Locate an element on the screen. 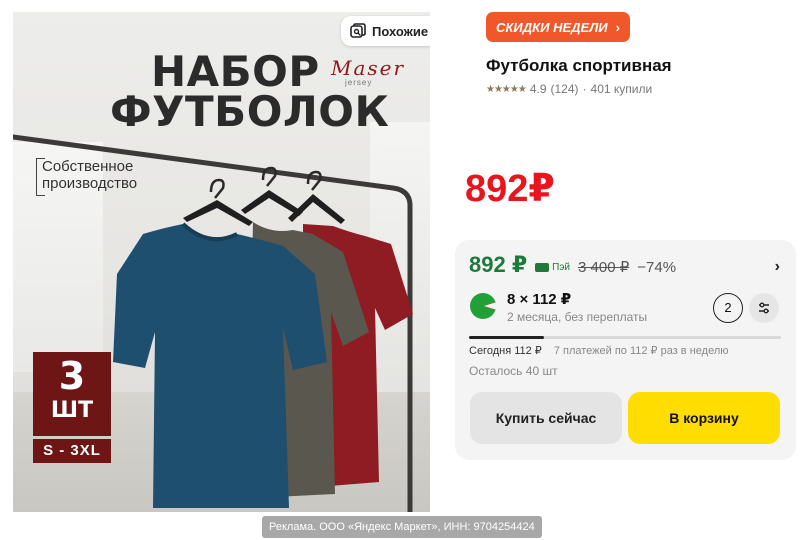  reviews-count: (124) is located at coordinates (564, 89).